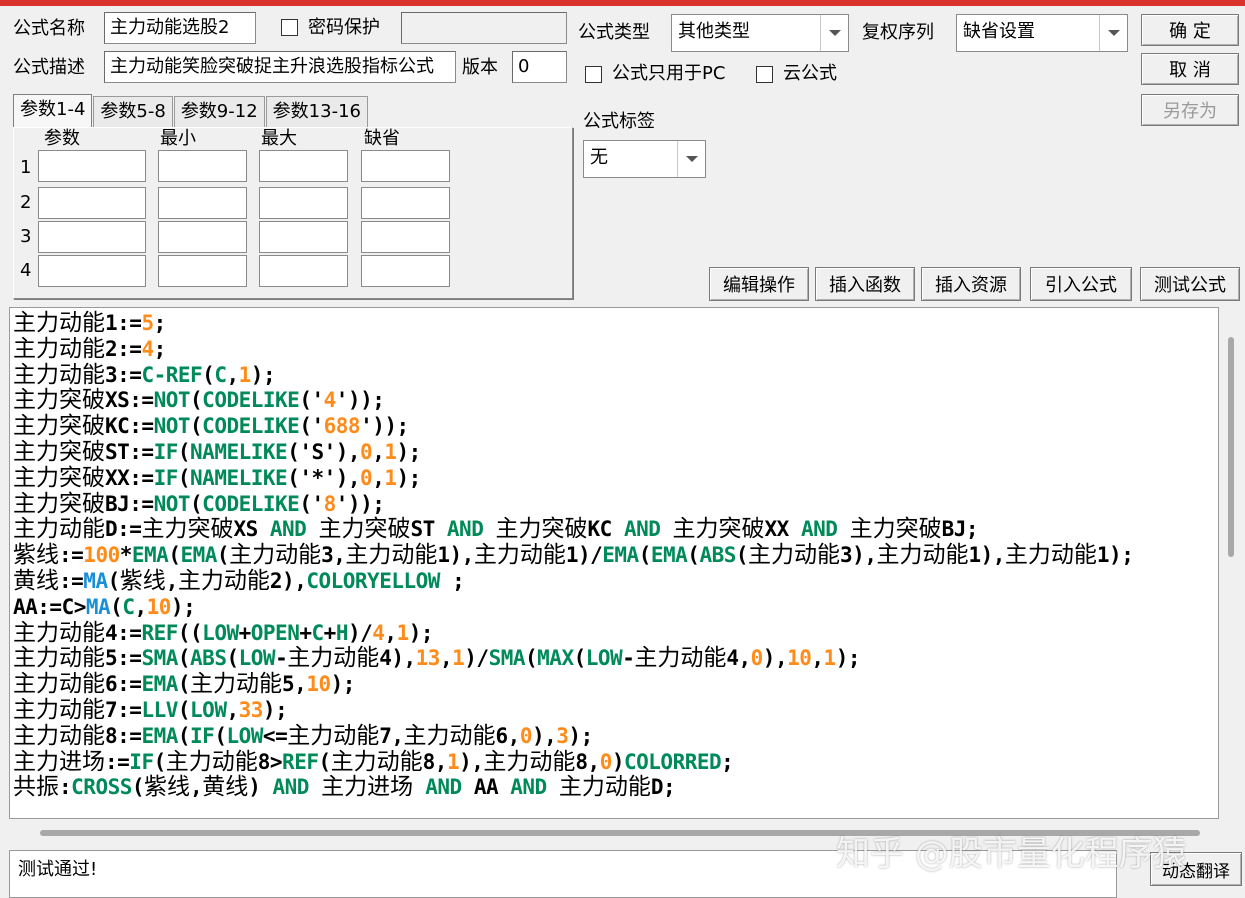 The width and height of the screenshot is (1245, 898). I want to click on code-token: AND, so click(465, 529).